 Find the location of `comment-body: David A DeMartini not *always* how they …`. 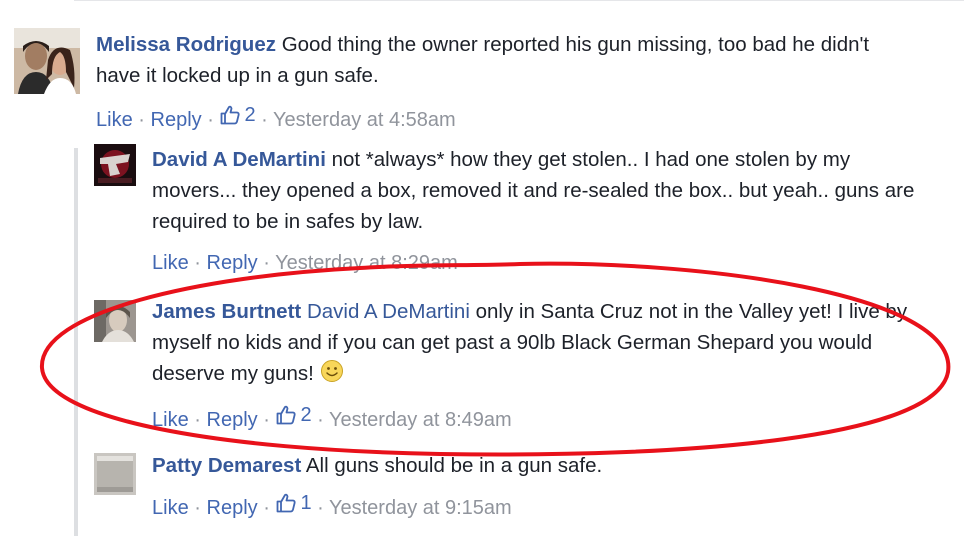

comment-body: David A DeMartini not *always* how they … is located at coordinates (542, 190).